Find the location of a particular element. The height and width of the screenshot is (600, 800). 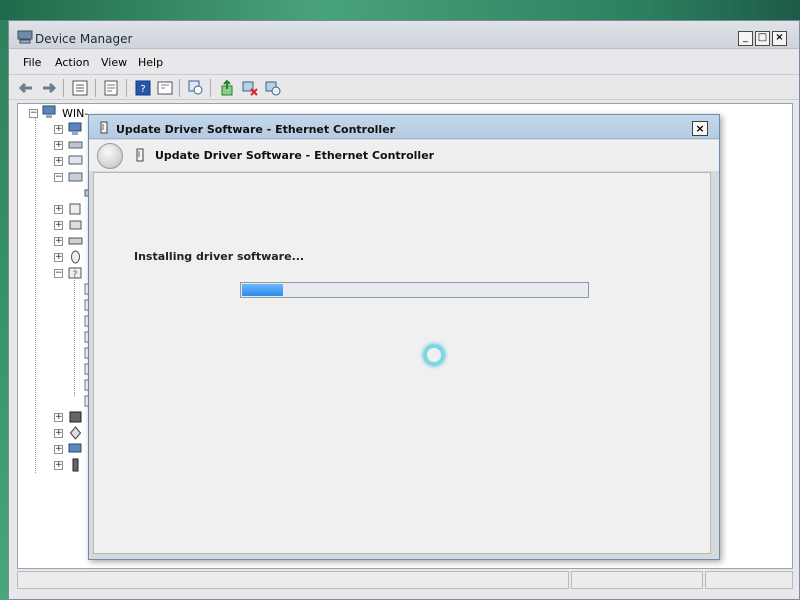

usb-icon is located at coordinates (75, 465).